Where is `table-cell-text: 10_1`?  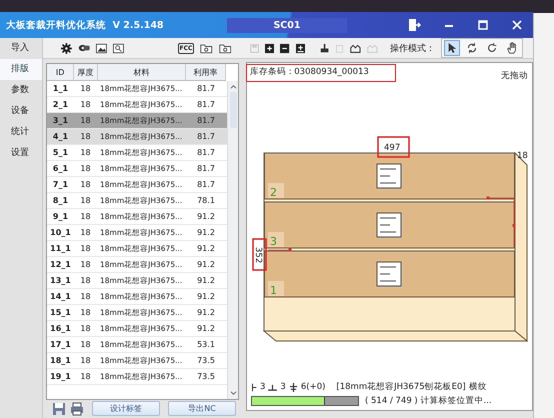 table-cell-text: 10_1 is located at coordinates (60, 232).